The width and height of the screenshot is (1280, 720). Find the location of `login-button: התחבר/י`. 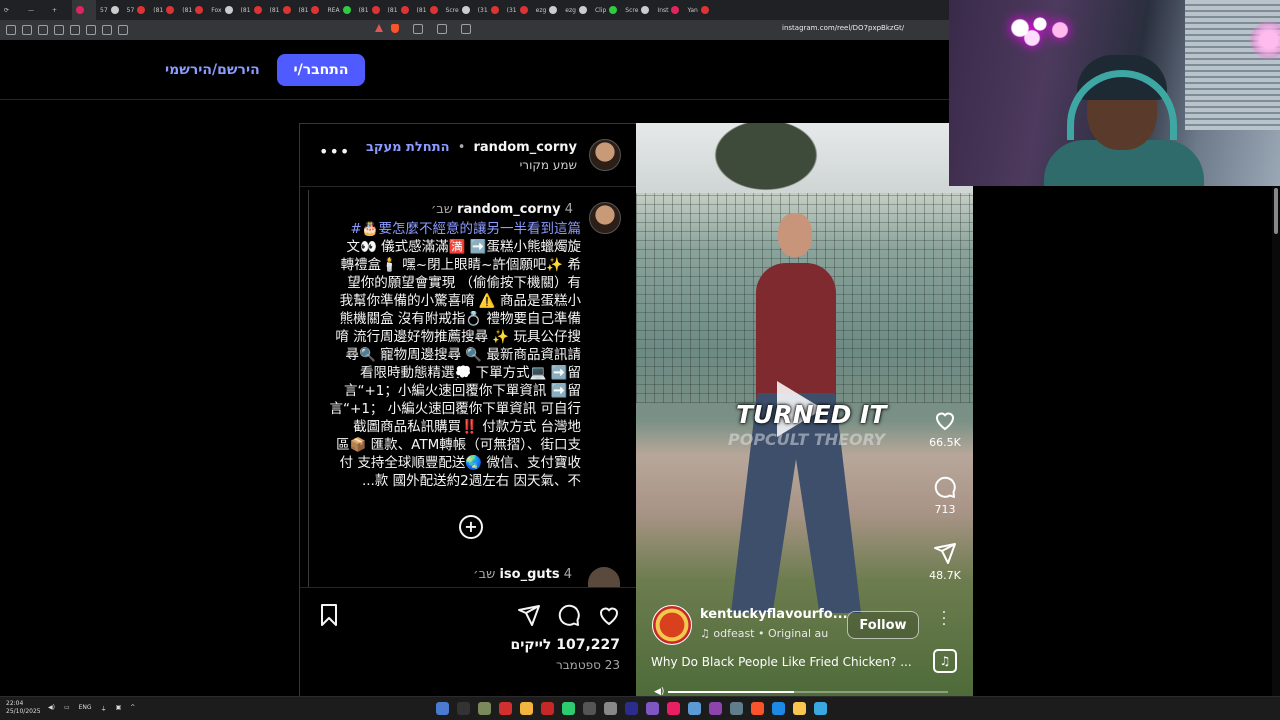

login-button: התחבר/י is located at coordinates (321, 70).